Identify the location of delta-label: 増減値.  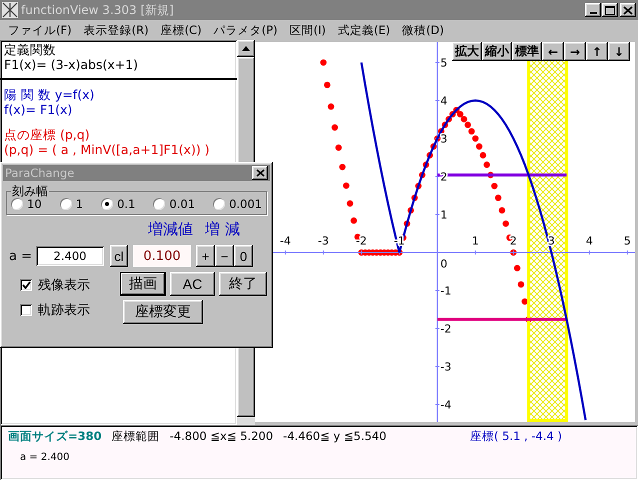
(171, 229).